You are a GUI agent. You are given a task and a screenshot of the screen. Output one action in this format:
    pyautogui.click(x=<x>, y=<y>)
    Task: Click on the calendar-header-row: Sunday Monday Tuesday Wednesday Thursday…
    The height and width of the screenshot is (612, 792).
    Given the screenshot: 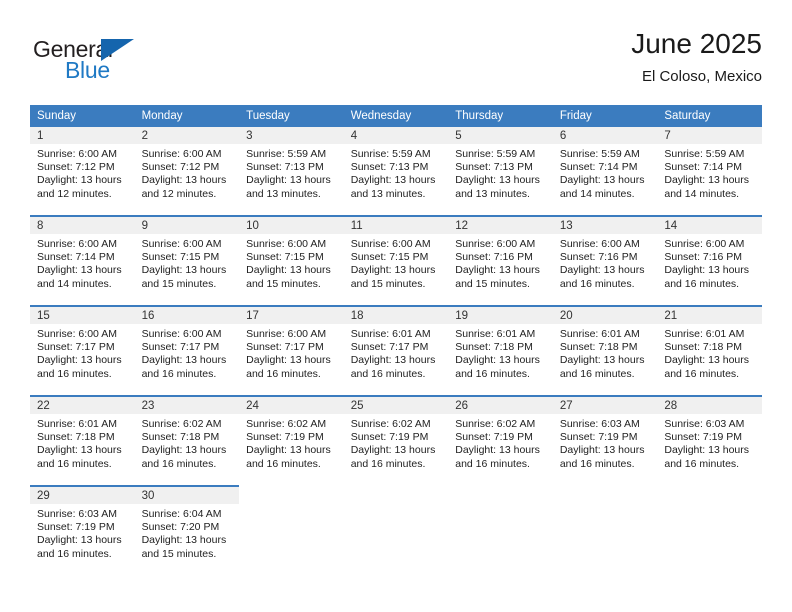 What is the action you would take?
    pyautogui.click(x=396, y=116)
    